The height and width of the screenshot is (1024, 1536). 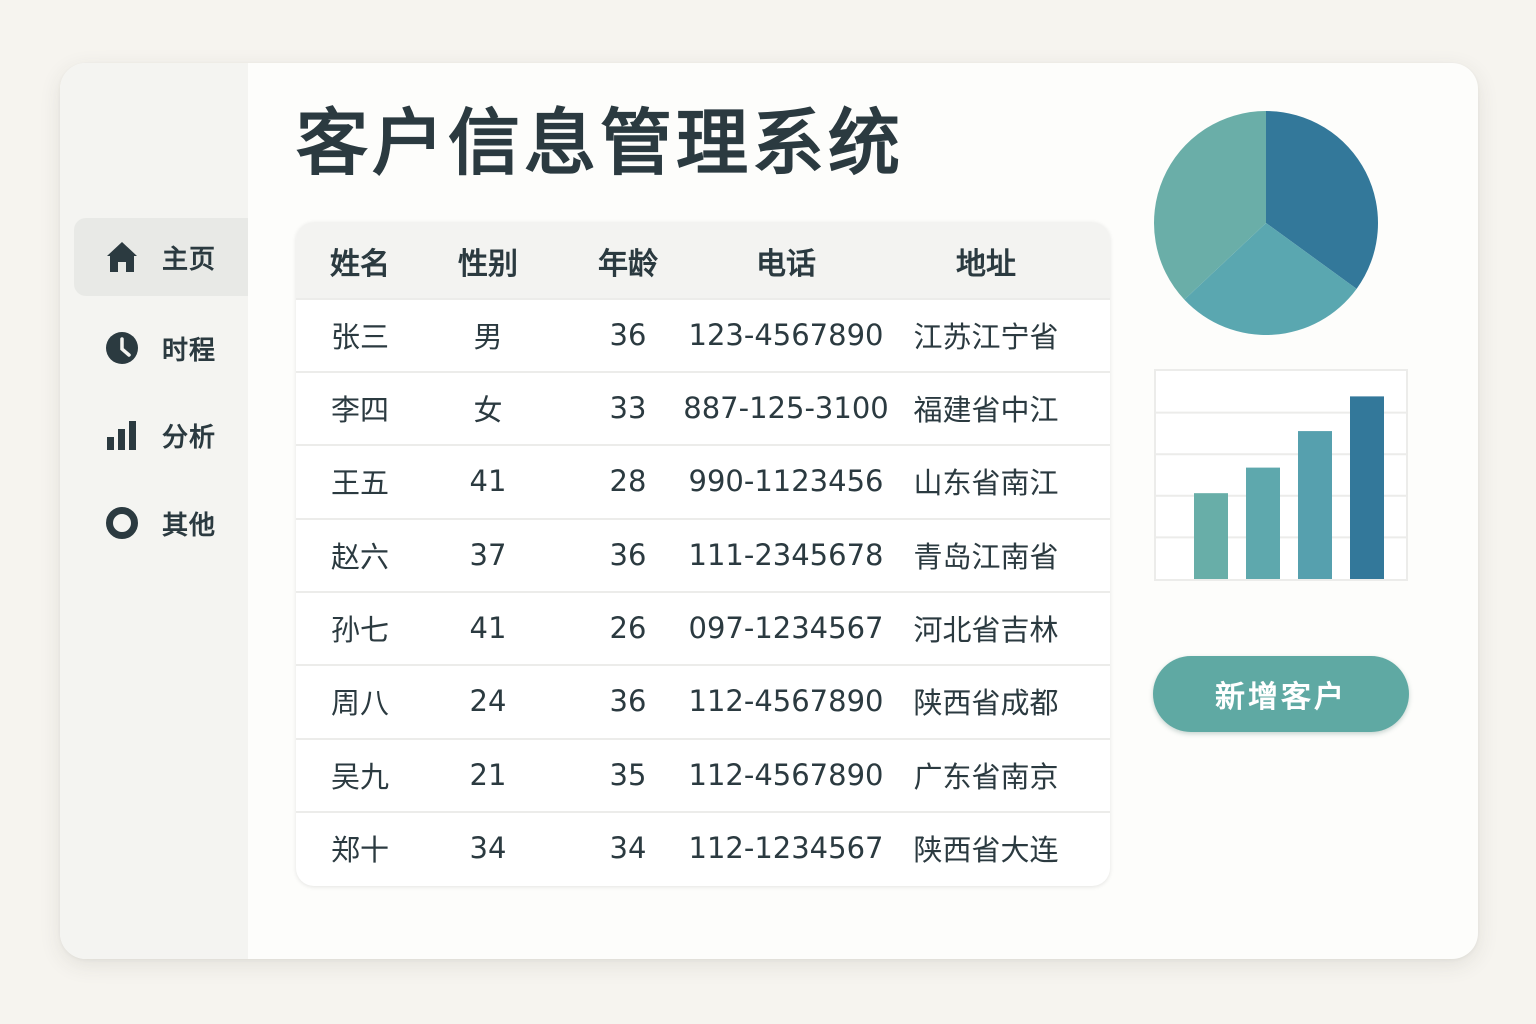 What do you see at coordinates (161, 257) in the screenshot?
I see `sidebar-item-home: 主页` at bounding box center [161, 257].